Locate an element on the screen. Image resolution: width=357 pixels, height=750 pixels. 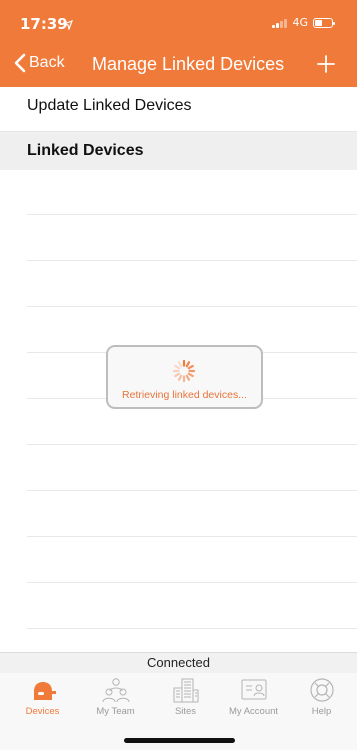
account-icon is located at coordinates (253, 689).